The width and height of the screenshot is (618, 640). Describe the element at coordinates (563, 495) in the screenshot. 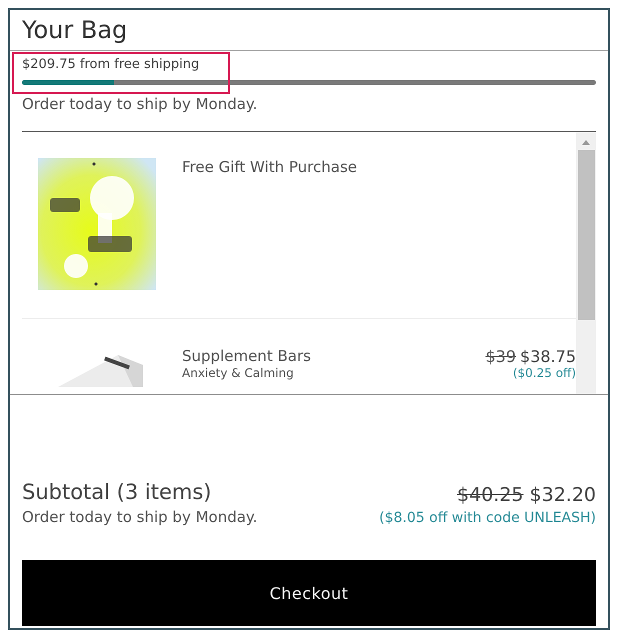

I see `subtotal-price: $32.20` at that location.